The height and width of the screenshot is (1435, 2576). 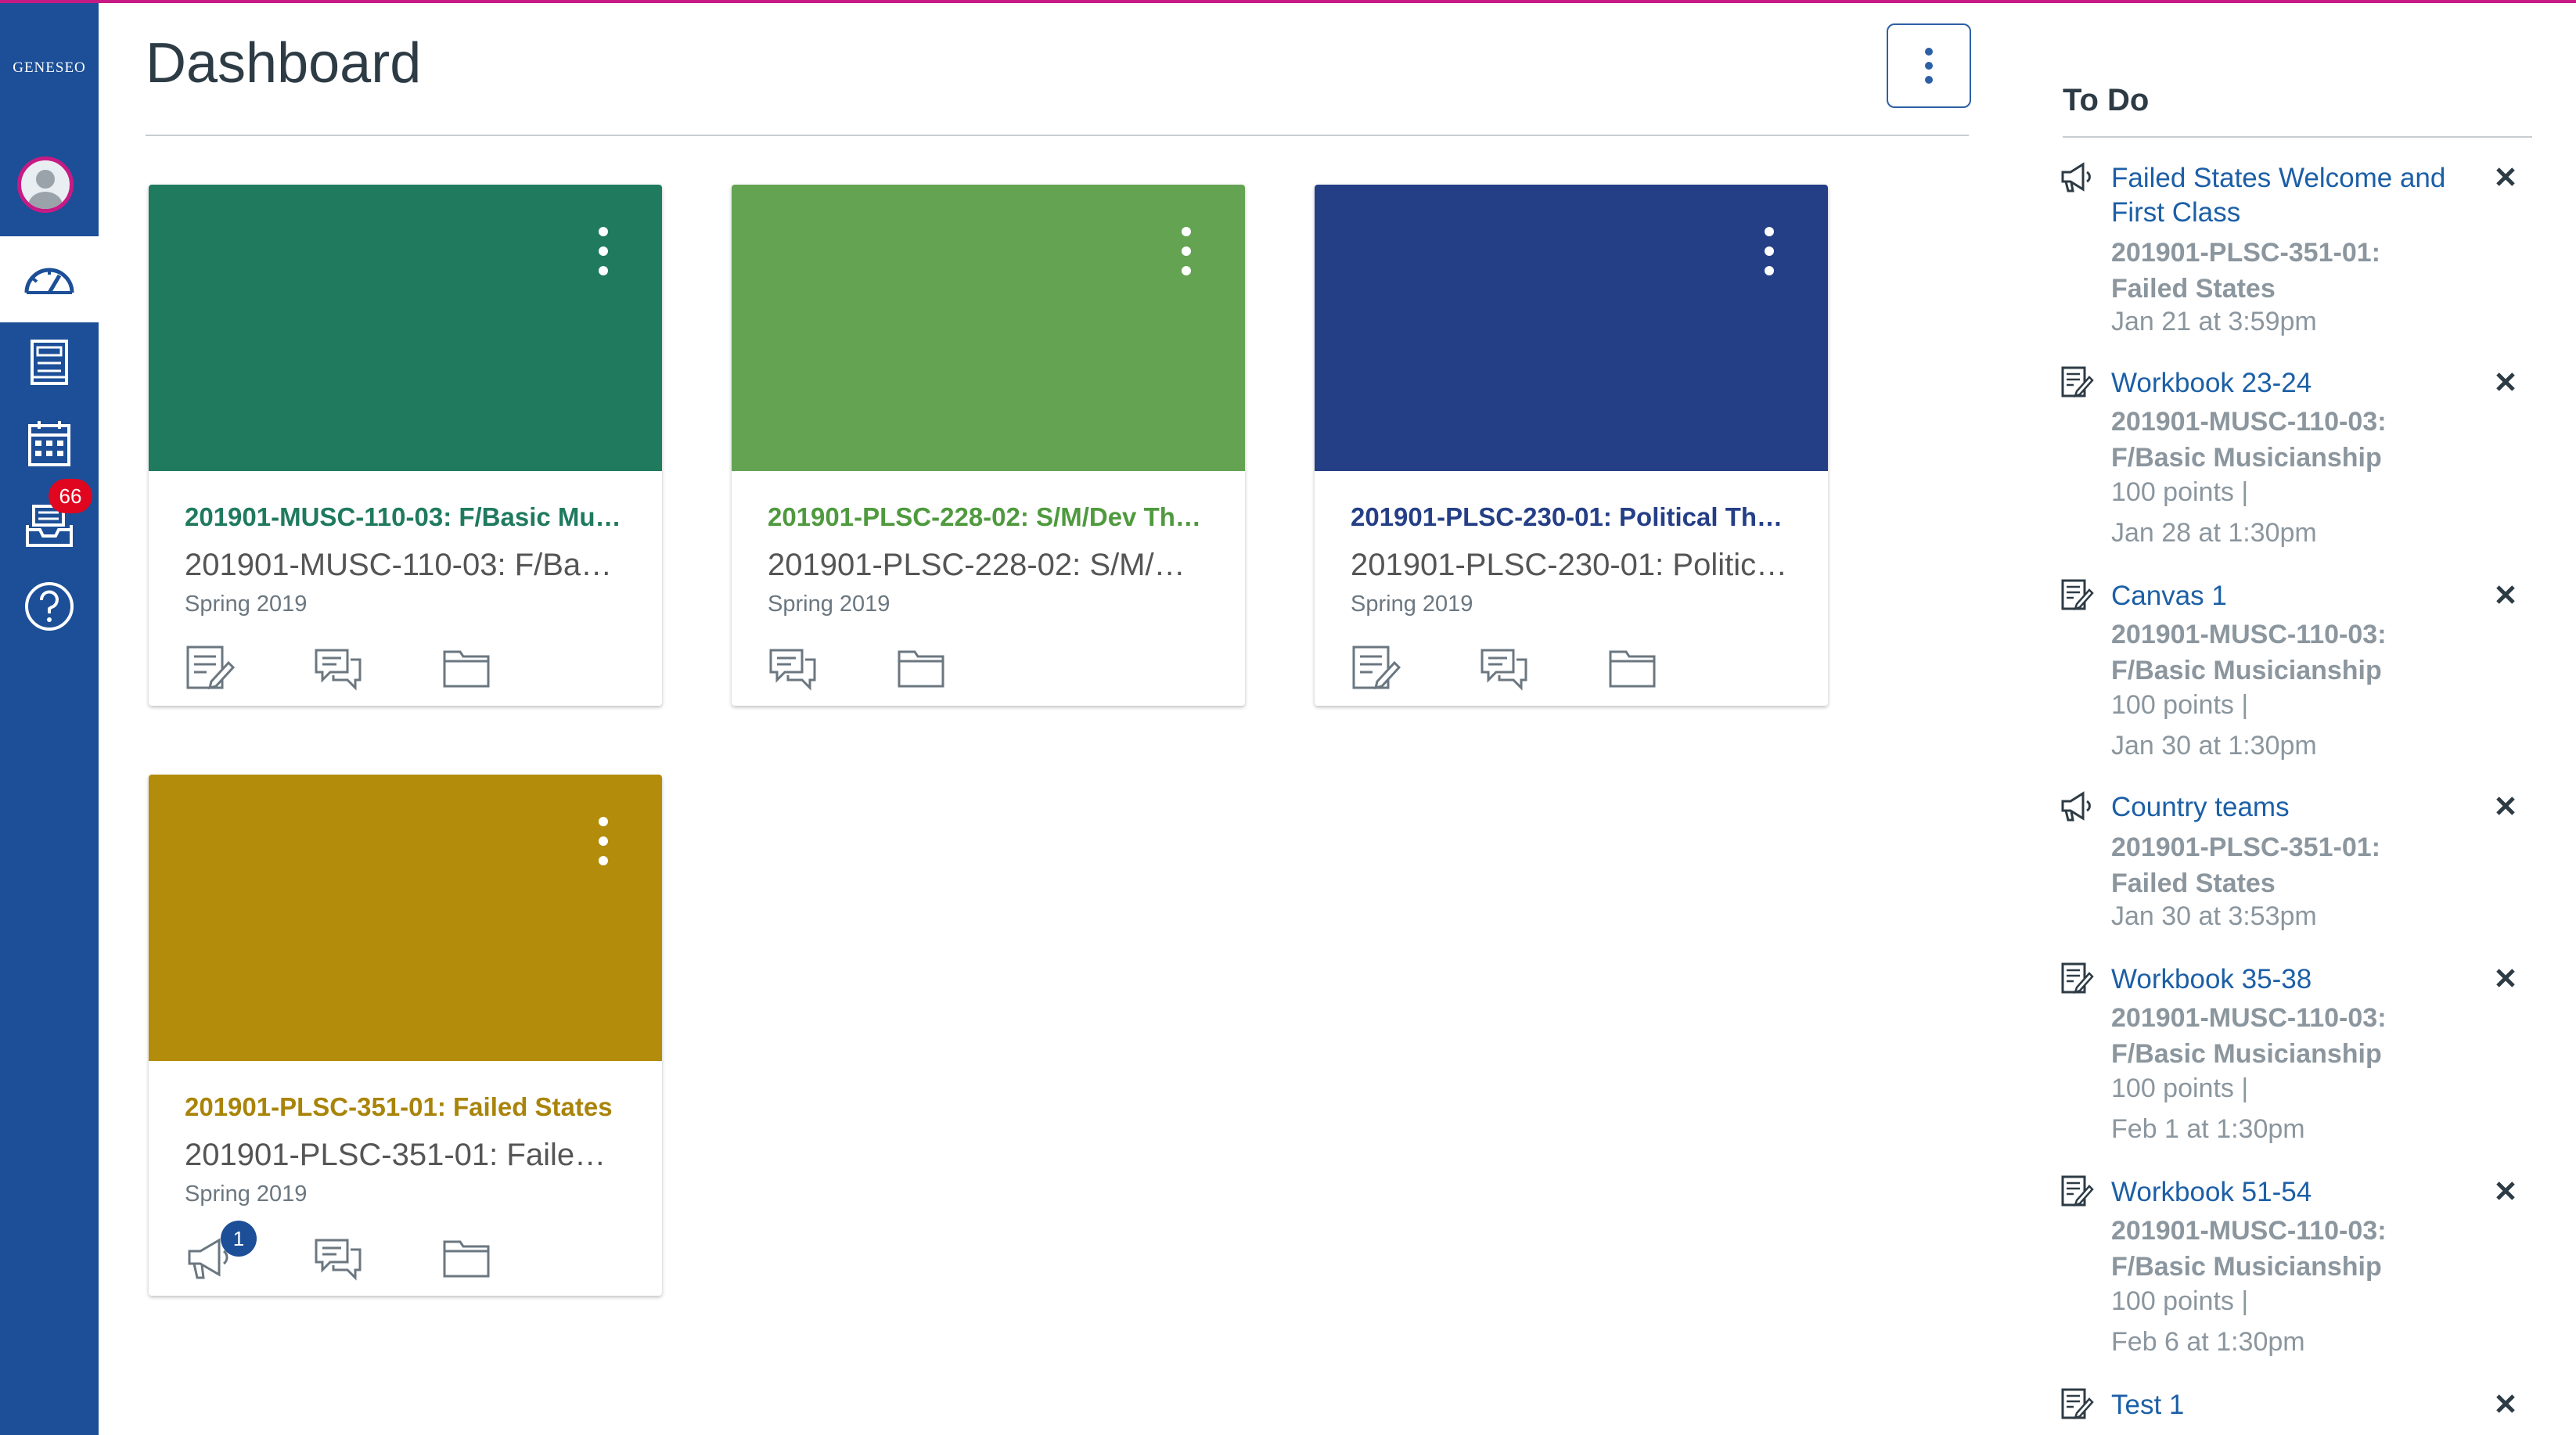 What do you see at coordinates (50, 68) in the screenshot?
I see `institution-logo: GENESEO` at bounding box center [50, 68].